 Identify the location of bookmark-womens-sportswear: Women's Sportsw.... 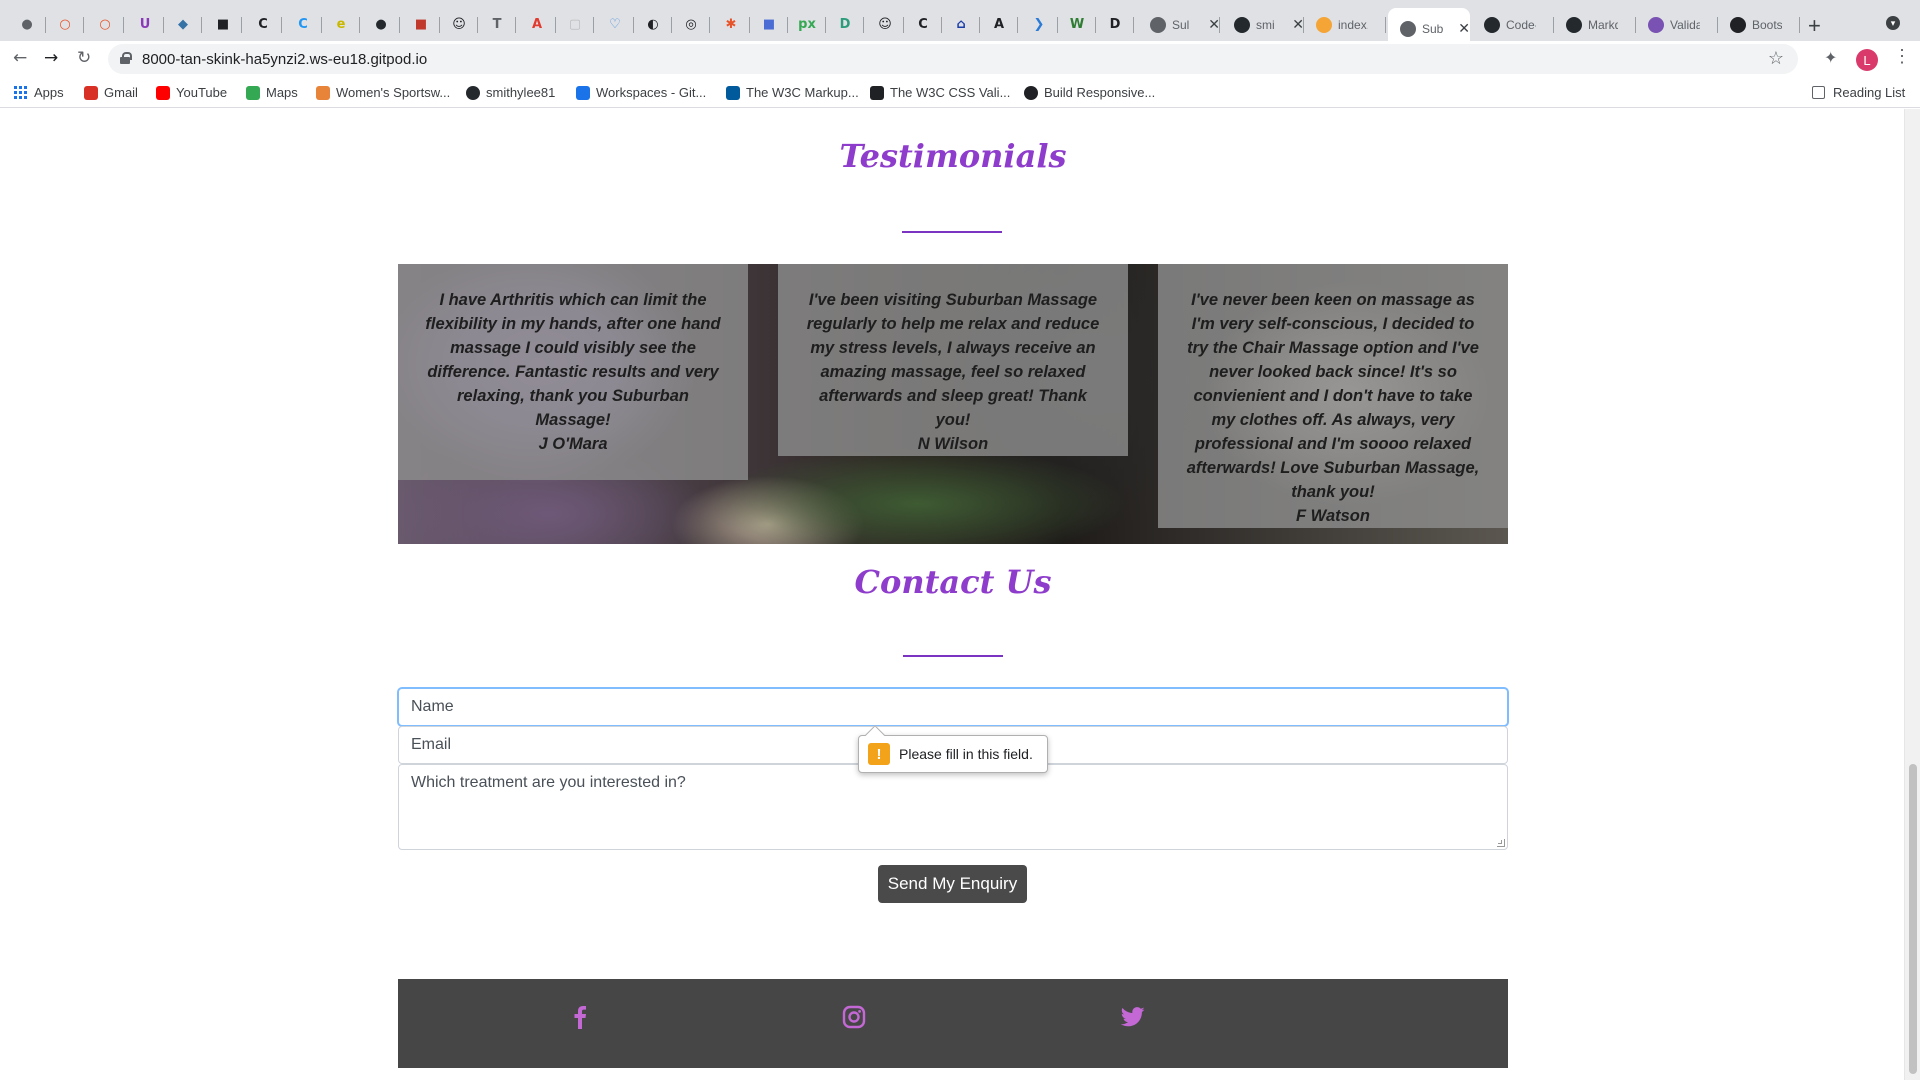
(383, 92).